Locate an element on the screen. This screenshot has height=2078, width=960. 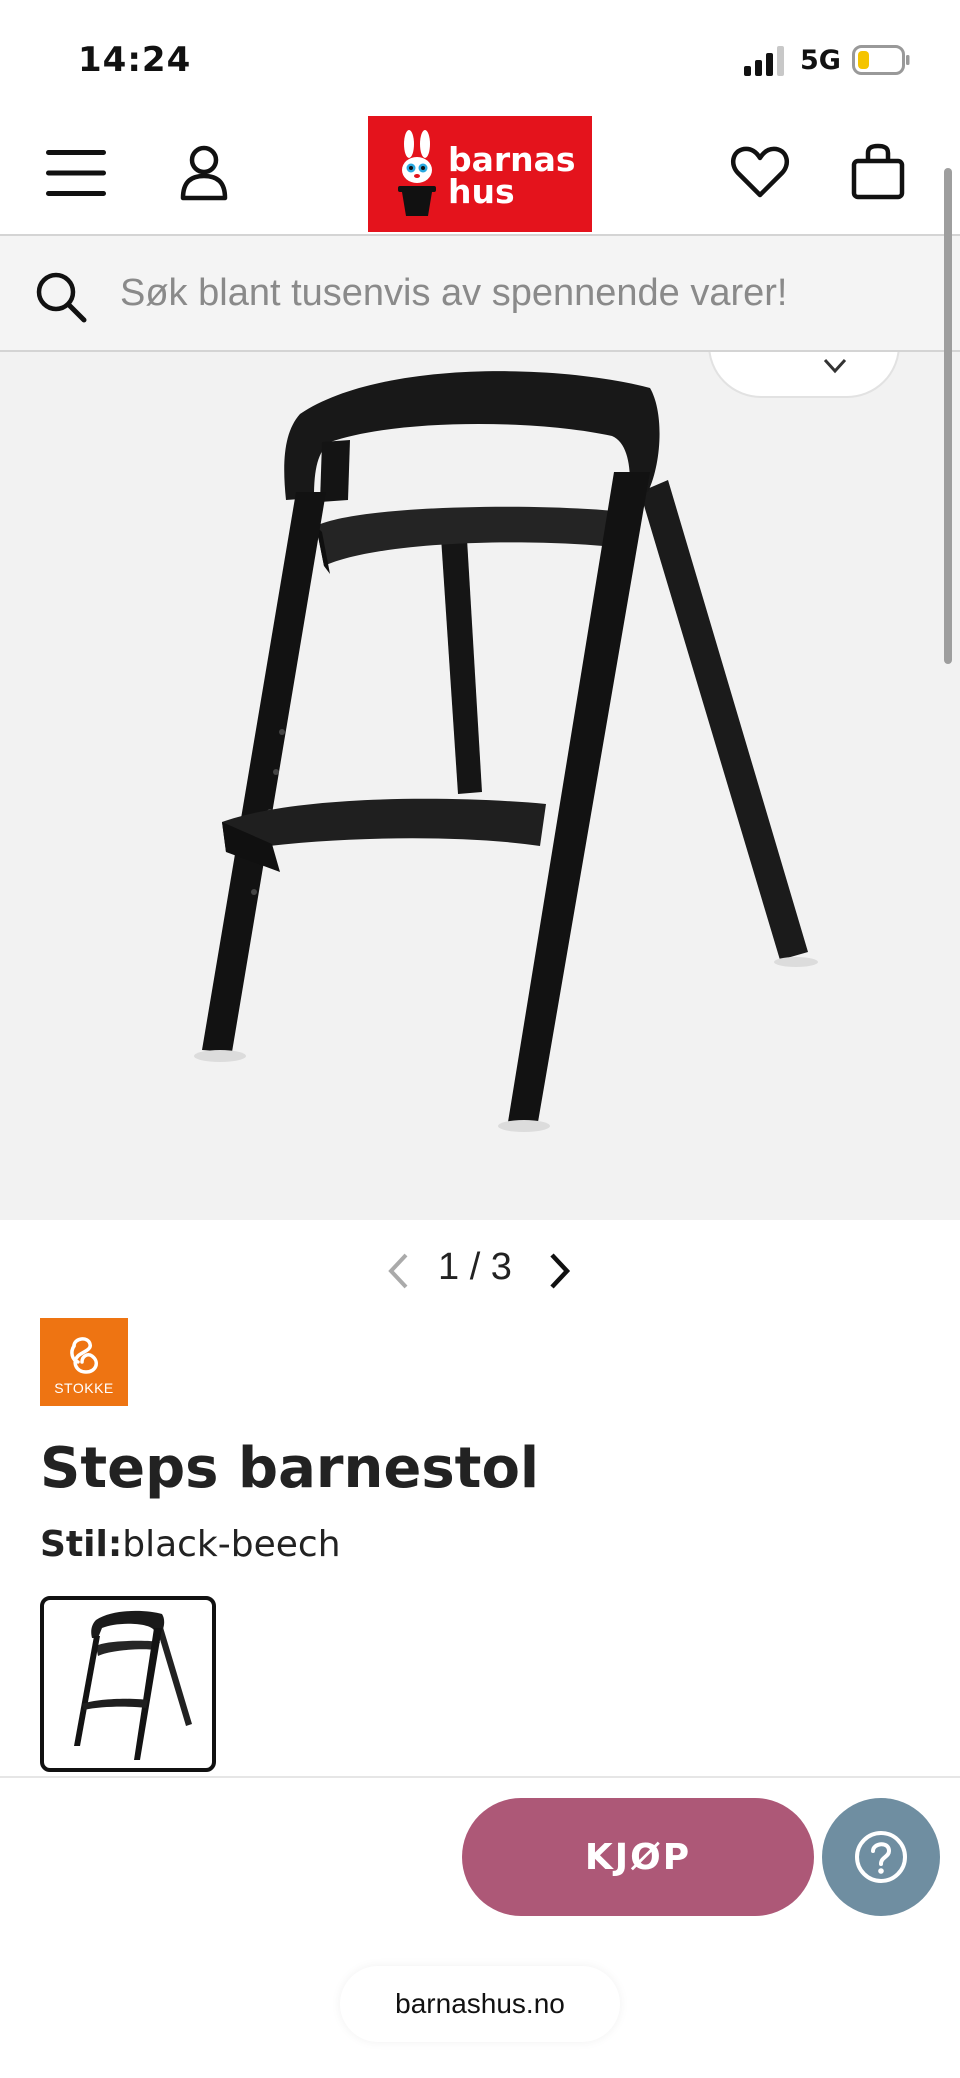
heart-icon is located at coordinates (760, 172).